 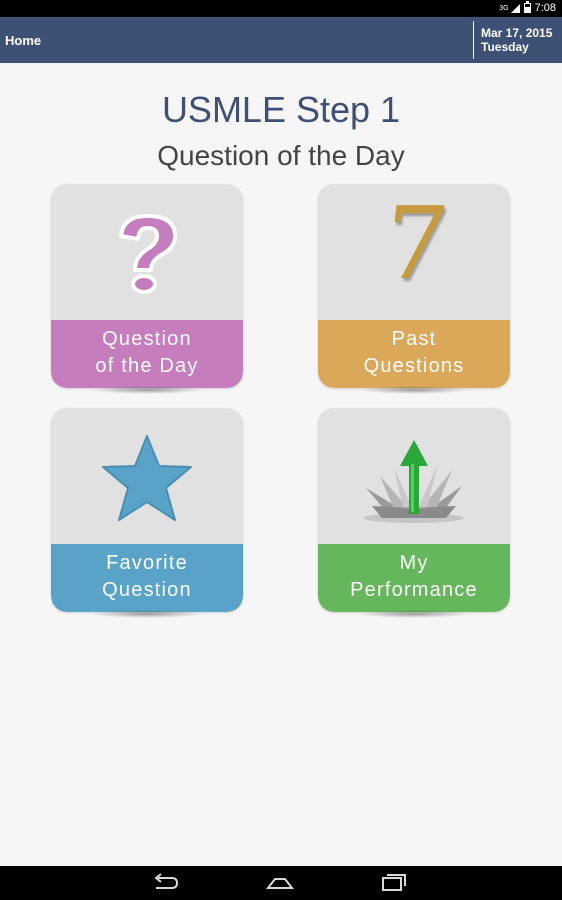 I want to click on tile-label-line1: Past, so click(x=414, y=339).